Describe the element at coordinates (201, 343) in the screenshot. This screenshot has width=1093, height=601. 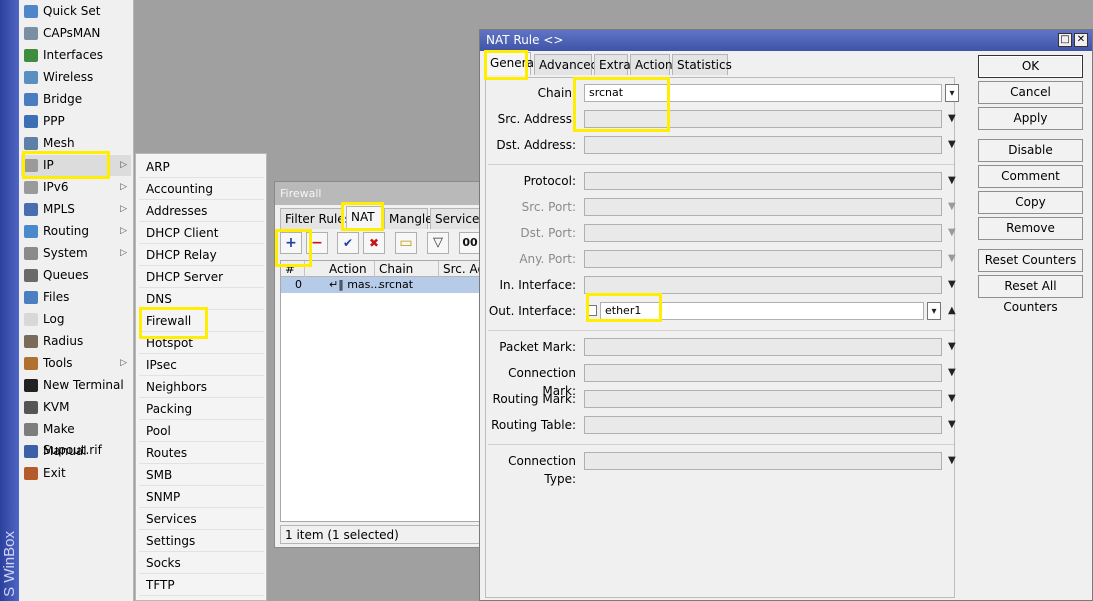
I see `submenu-item-hotspot: Hotspot` at that location.